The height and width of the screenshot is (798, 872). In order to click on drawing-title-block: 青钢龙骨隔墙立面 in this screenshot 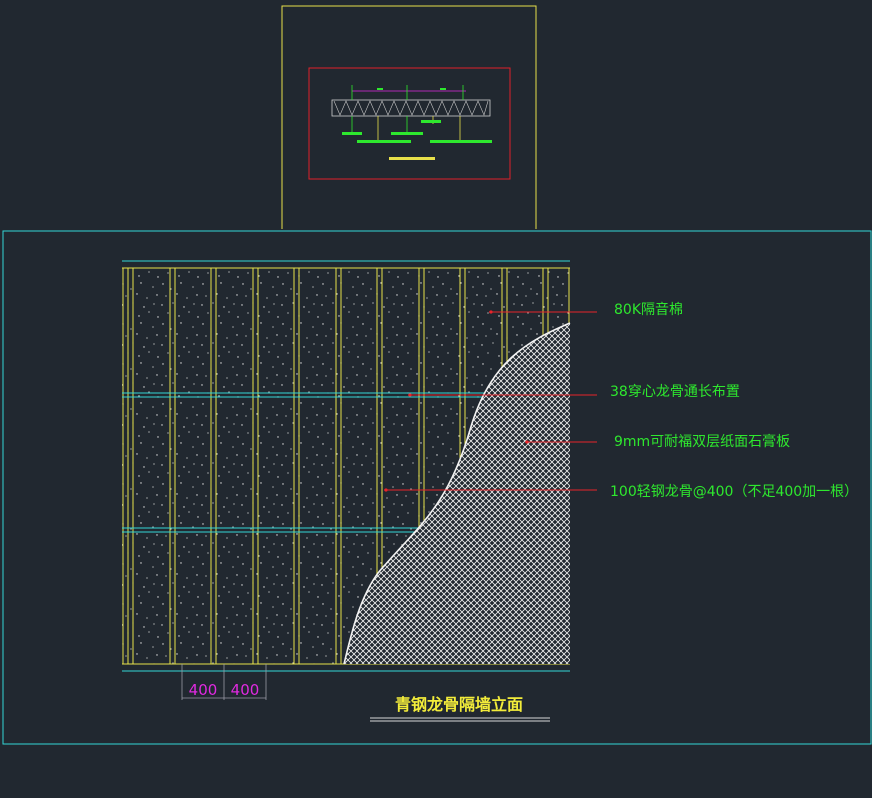, I will do `click(460, 708)`.